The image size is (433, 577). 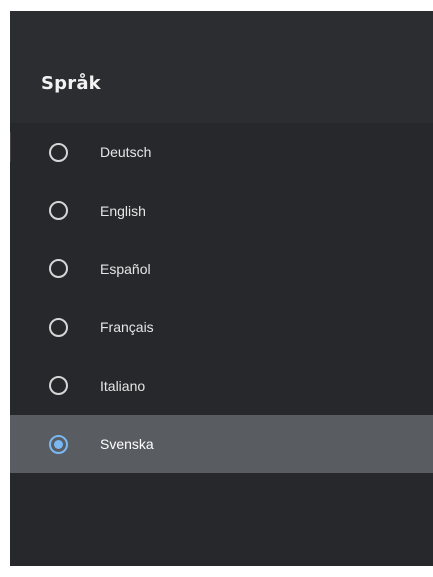 What do you see at coordinates (126, 152) in the screenshot?
I see `language-option-label: Deutsch` at bounding box center [126, 152].